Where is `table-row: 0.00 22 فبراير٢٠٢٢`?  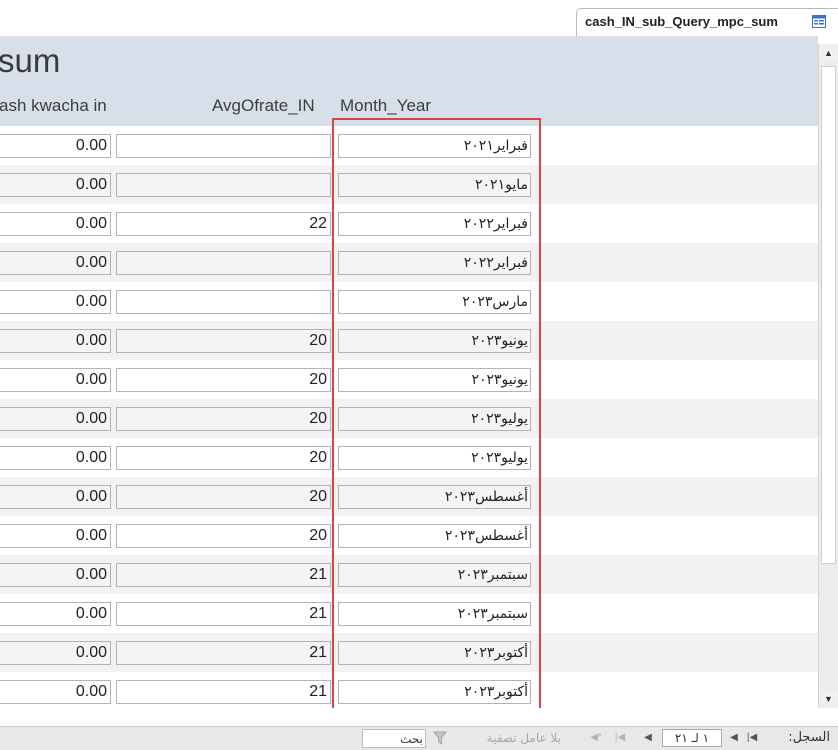 table-row: 0.00 22 فبراير٢٠٢٢ is located at coordinates (409, 223).